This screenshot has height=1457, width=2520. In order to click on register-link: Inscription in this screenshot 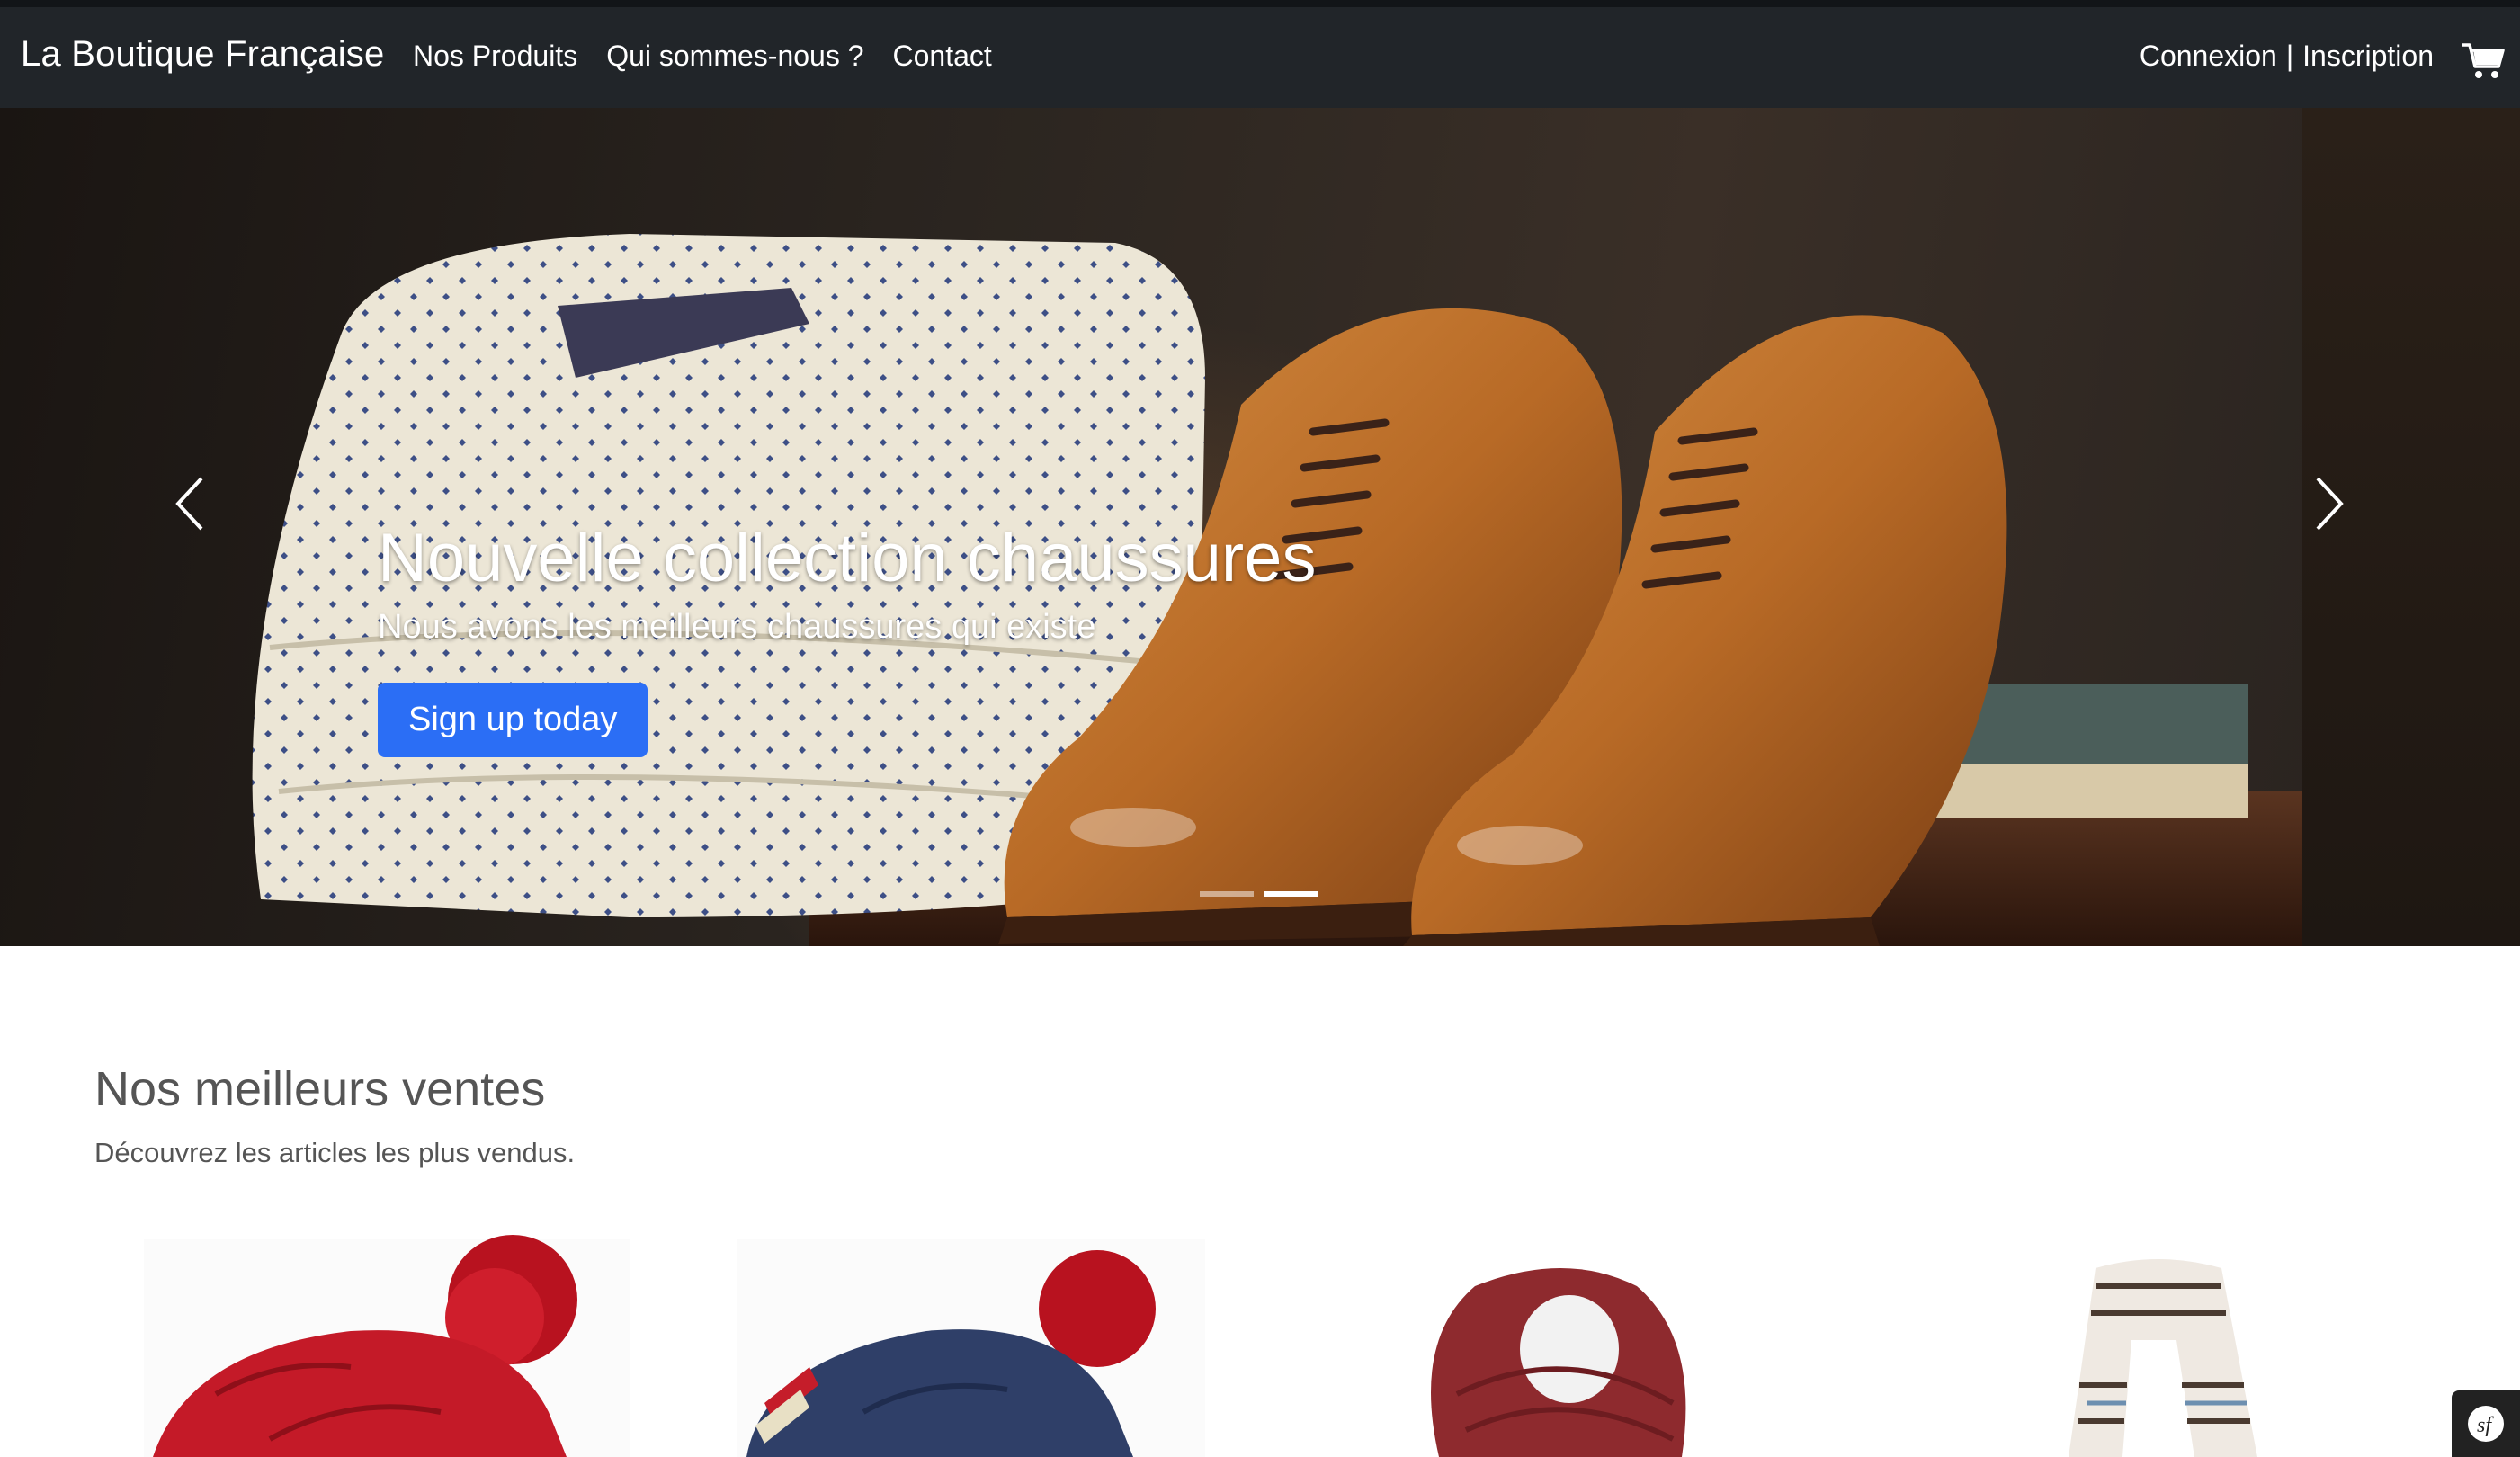, I will do `click(2368, 56)`.